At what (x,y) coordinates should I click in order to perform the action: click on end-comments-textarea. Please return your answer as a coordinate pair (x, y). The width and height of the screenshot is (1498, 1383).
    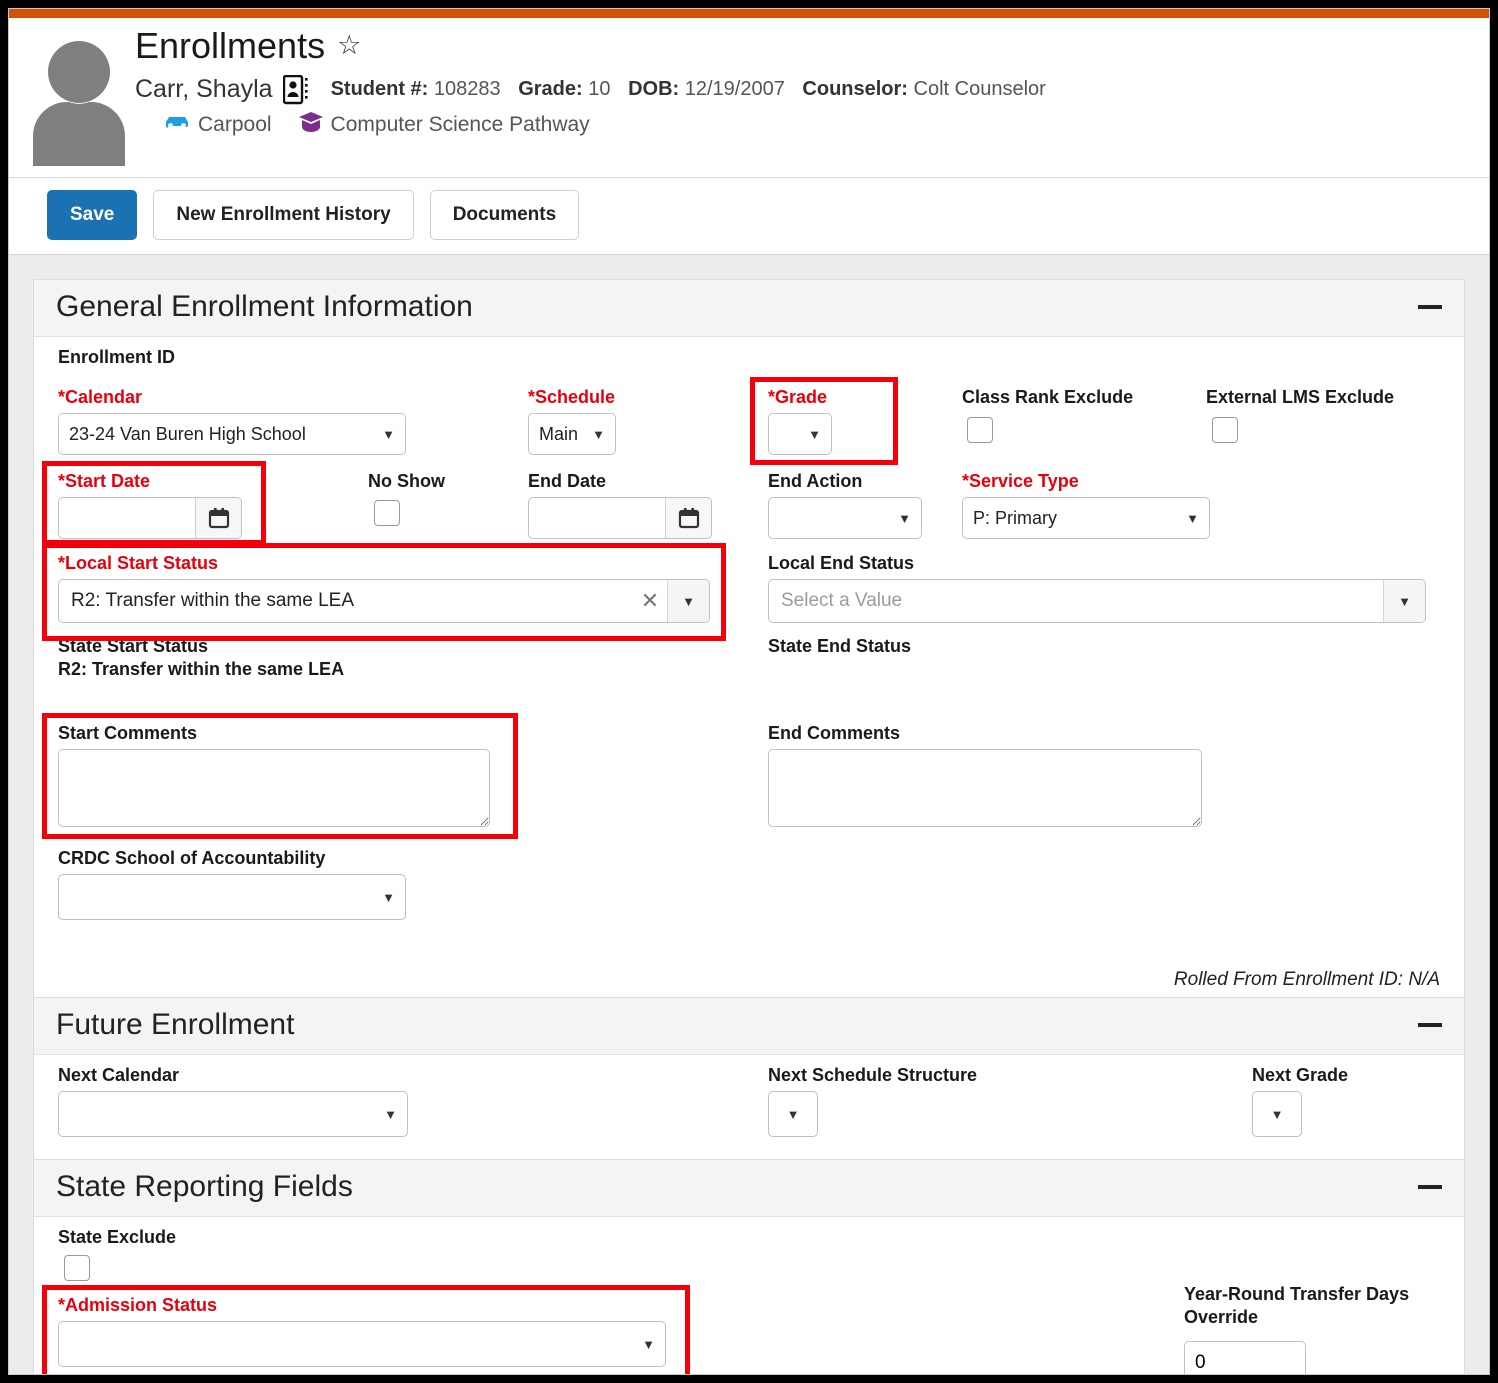
    Looking at the image, I should click on (985, 788).